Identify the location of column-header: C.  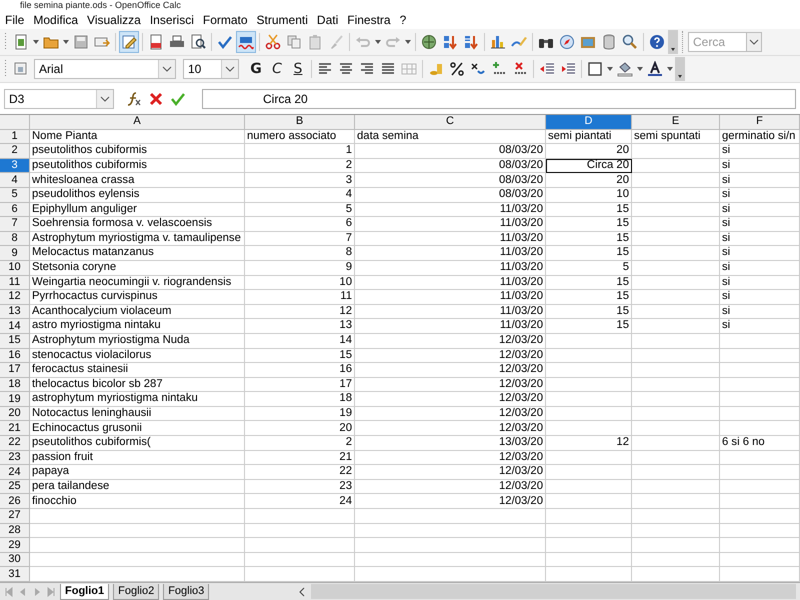
(450, 122).